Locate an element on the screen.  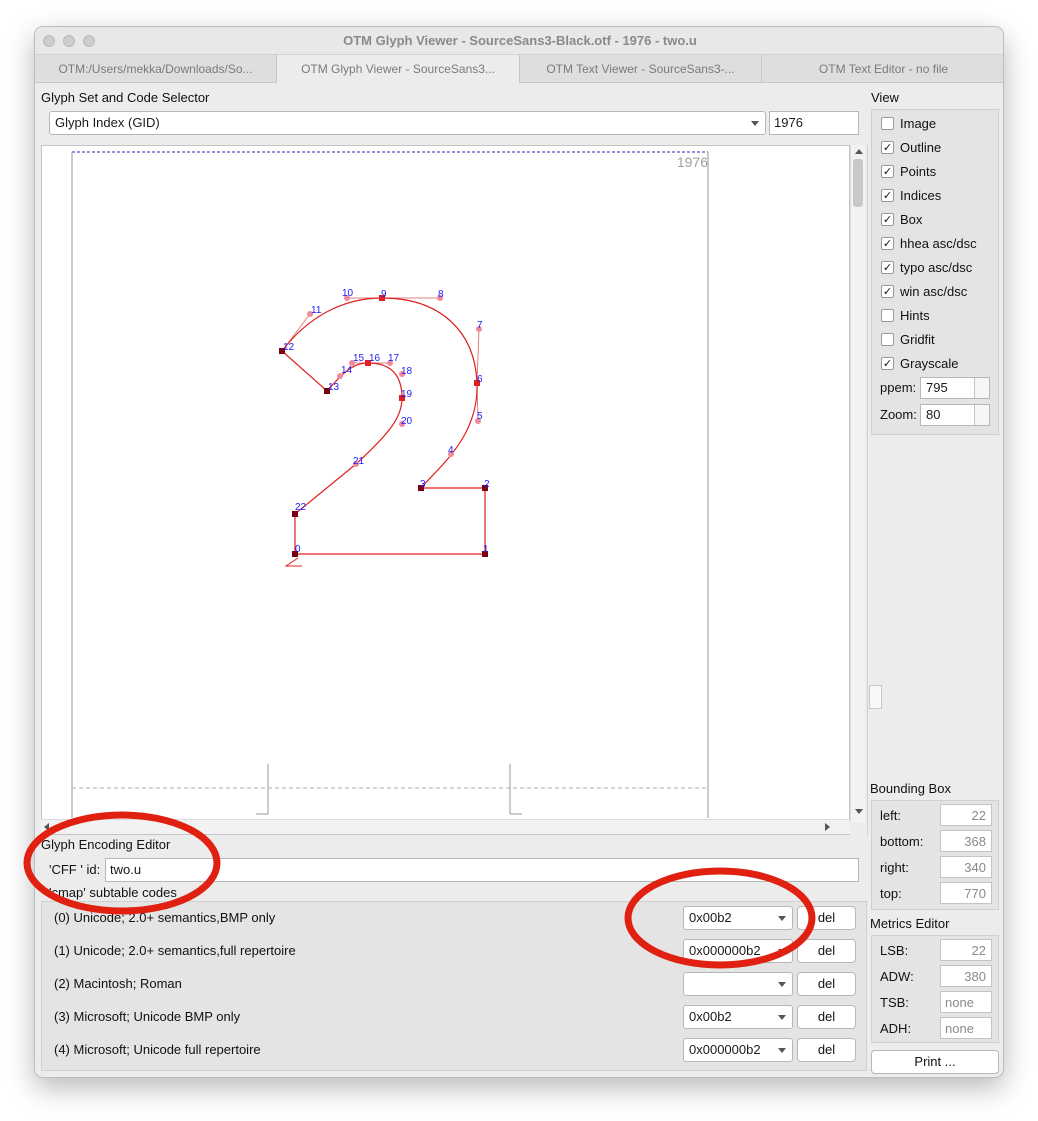
annotation-layer is located at coordinates (419, 890).